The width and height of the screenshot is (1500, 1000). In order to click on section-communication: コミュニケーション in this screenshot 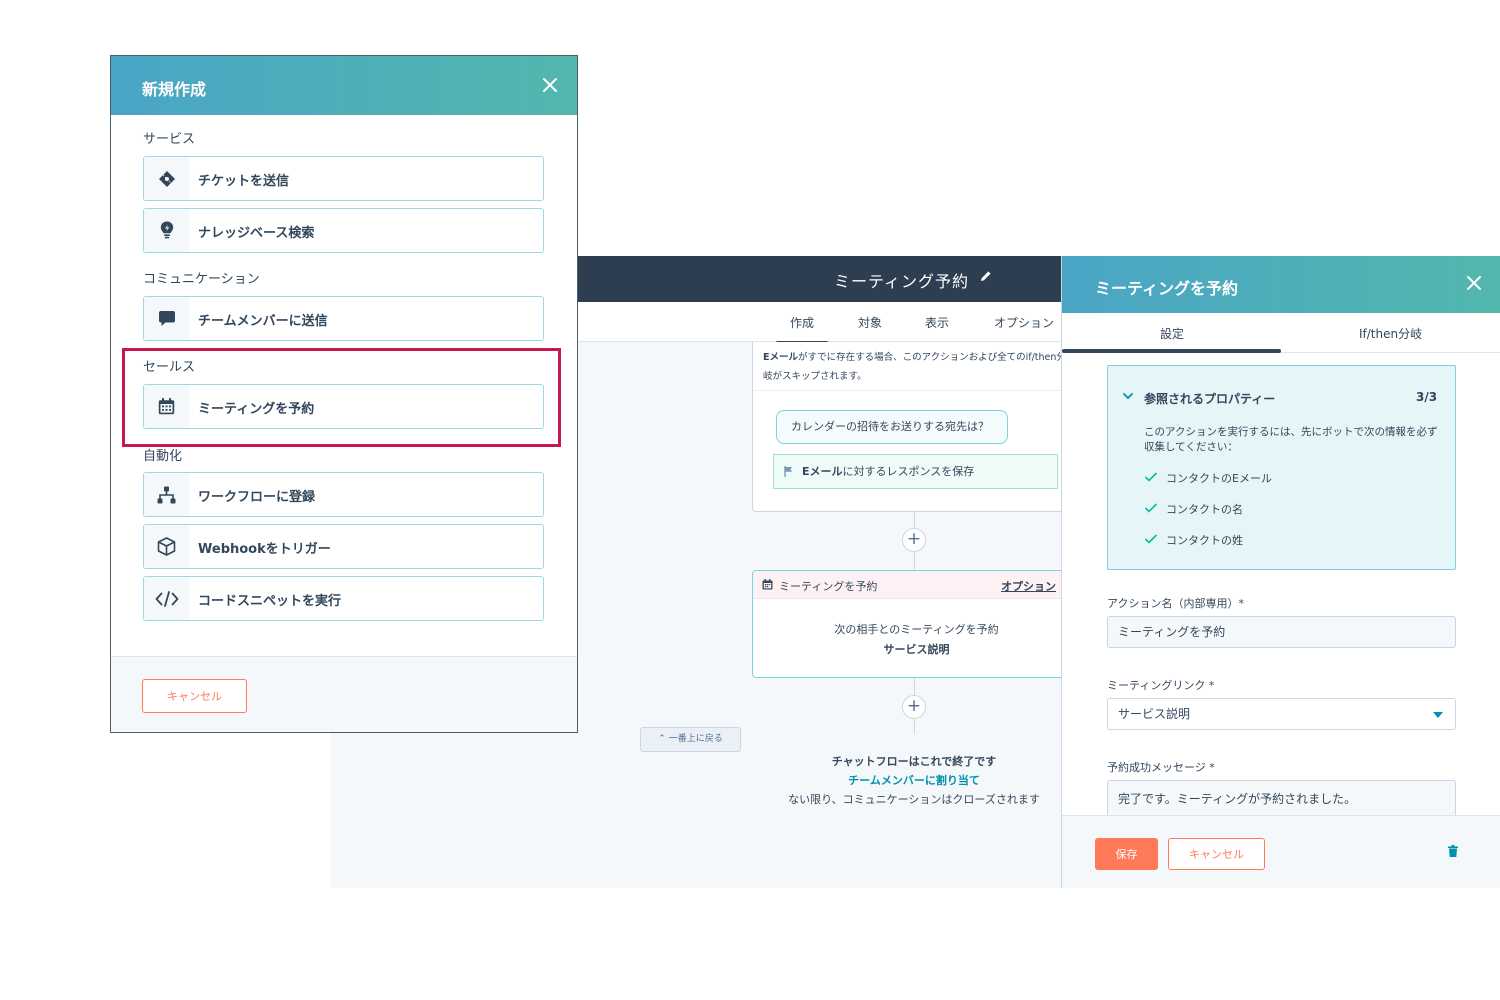, I will do `click(201, 279)`.